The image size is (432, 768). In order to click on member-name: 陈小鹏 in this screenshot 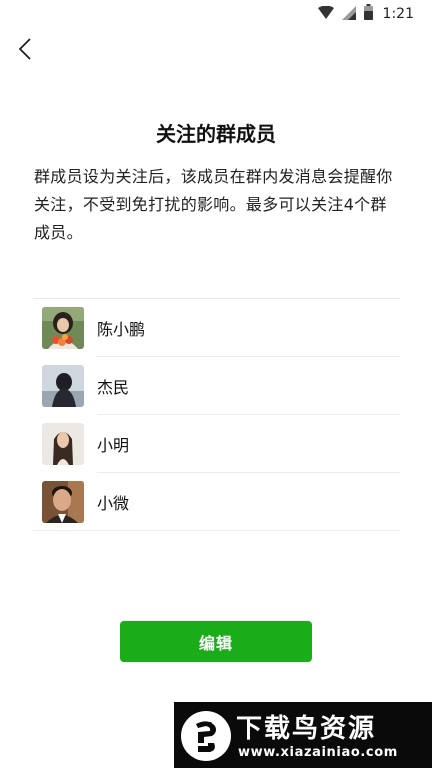, I will do `click(121, 329)`.